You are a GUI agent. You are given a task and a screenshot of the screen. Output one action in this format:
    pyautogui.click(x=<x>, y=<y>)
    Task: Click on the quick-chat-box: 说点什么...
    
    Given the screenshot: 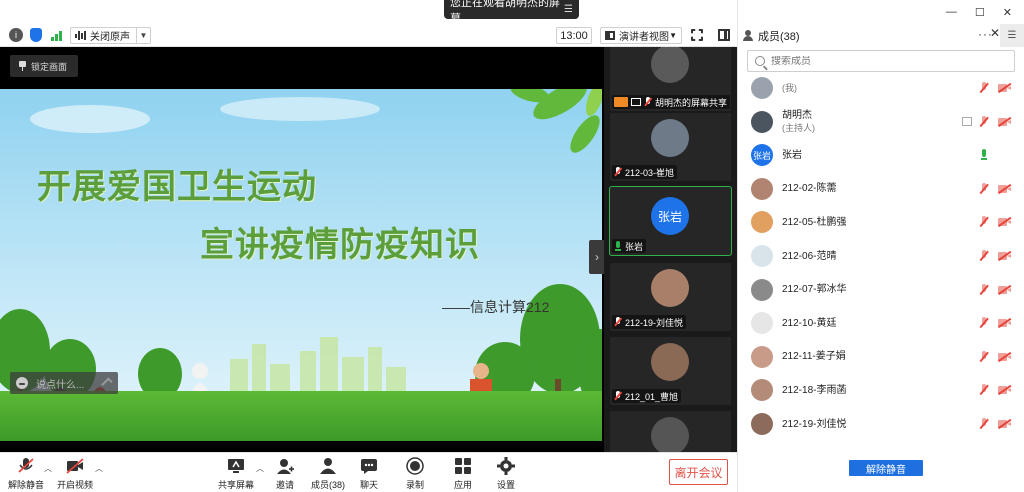 What is the action you would take?
    pyautogui.click(x=64, y=383)
    